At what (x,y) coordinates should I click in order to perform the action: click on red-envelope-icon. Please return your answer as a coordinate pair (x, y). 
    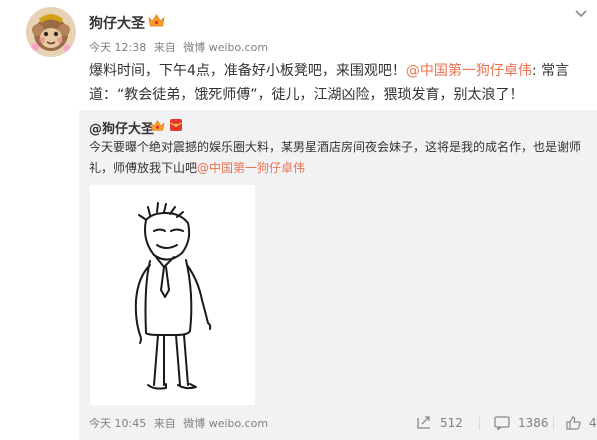
    Looking at the image, I should click on (176, 125).